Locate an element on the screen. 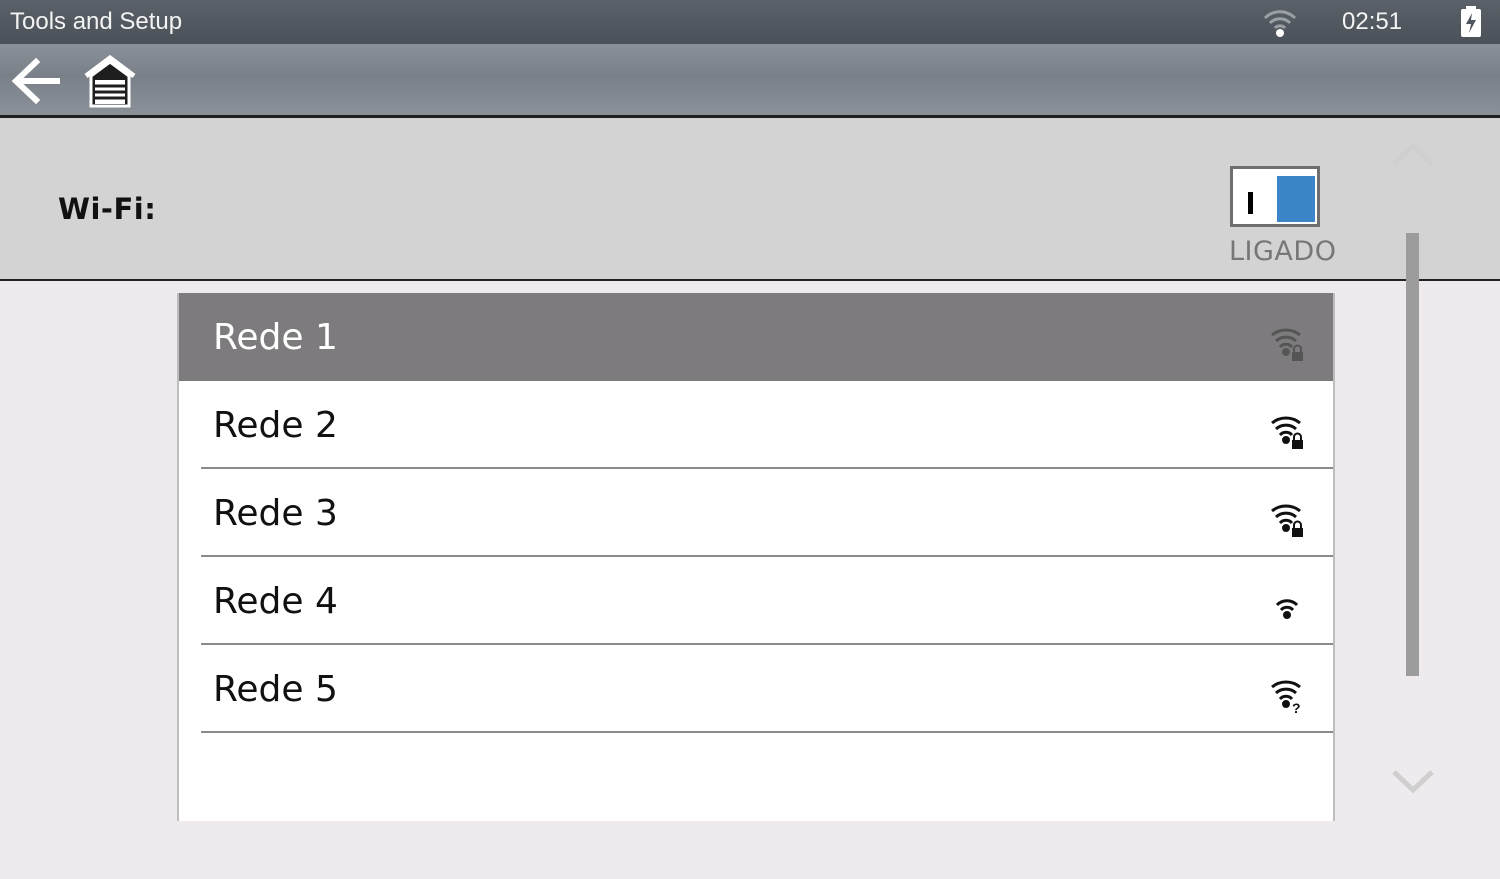 This screenshot has width=1500, height=879. network-item-rede-2: Rede 2 is located at coordinates (756, 425).